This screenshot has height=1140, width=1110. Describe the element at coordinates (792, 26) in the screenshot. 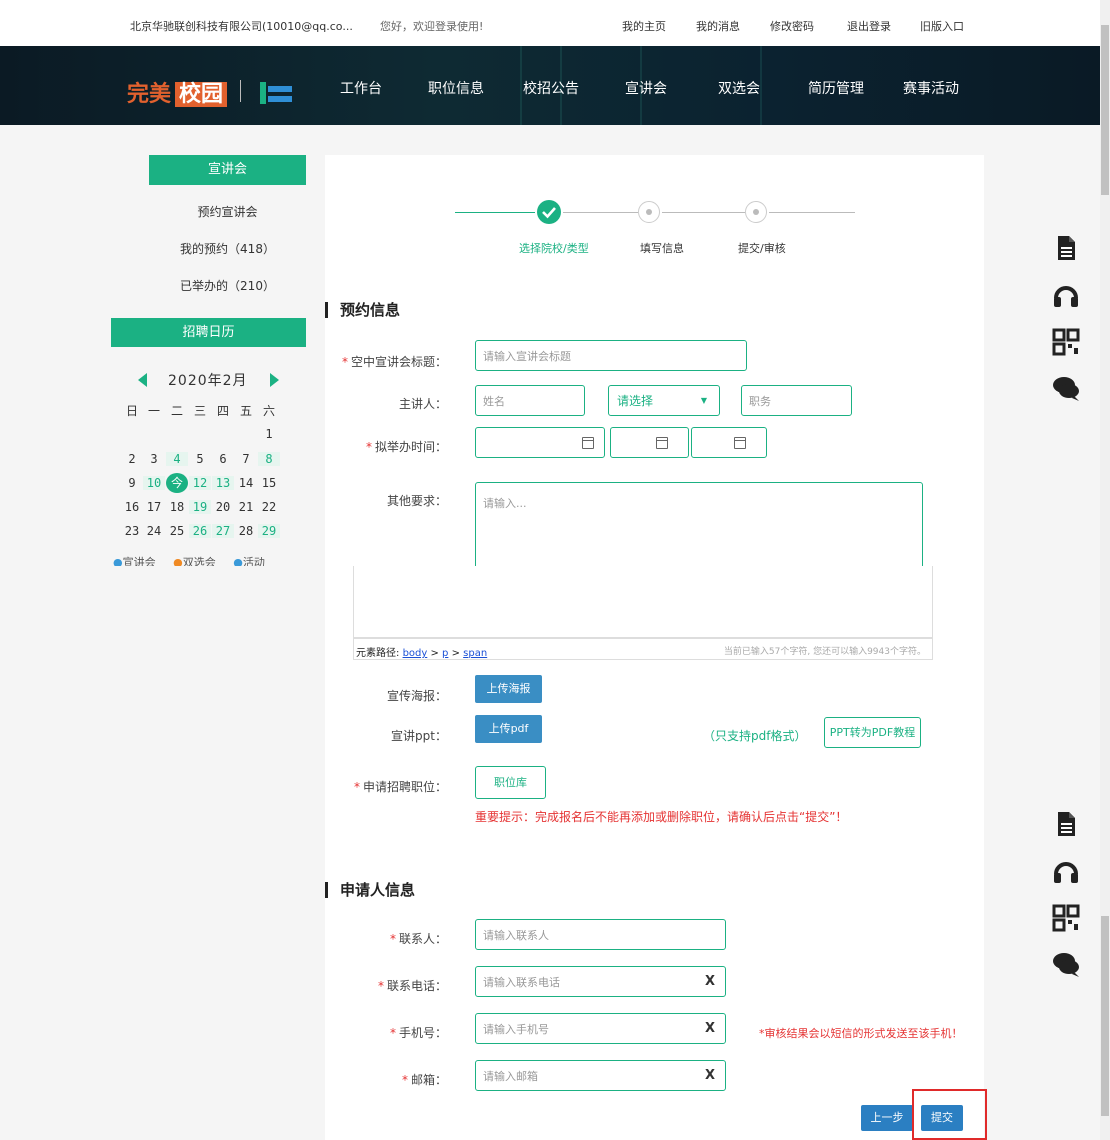

I see `link-change-password: 修改密码` at that location.